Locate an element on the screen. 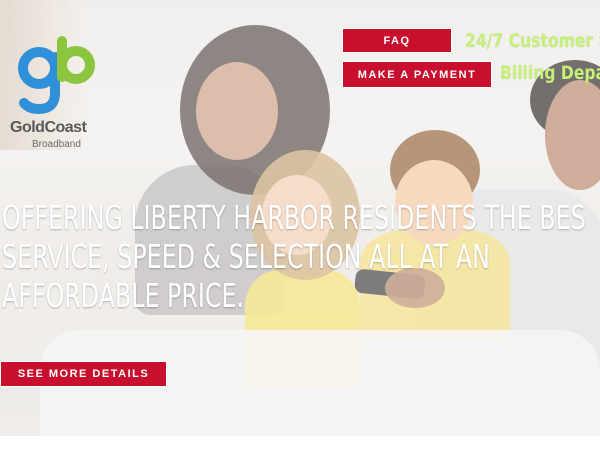  brand-subtitle: Broadband is located at coordinates (56, 144).